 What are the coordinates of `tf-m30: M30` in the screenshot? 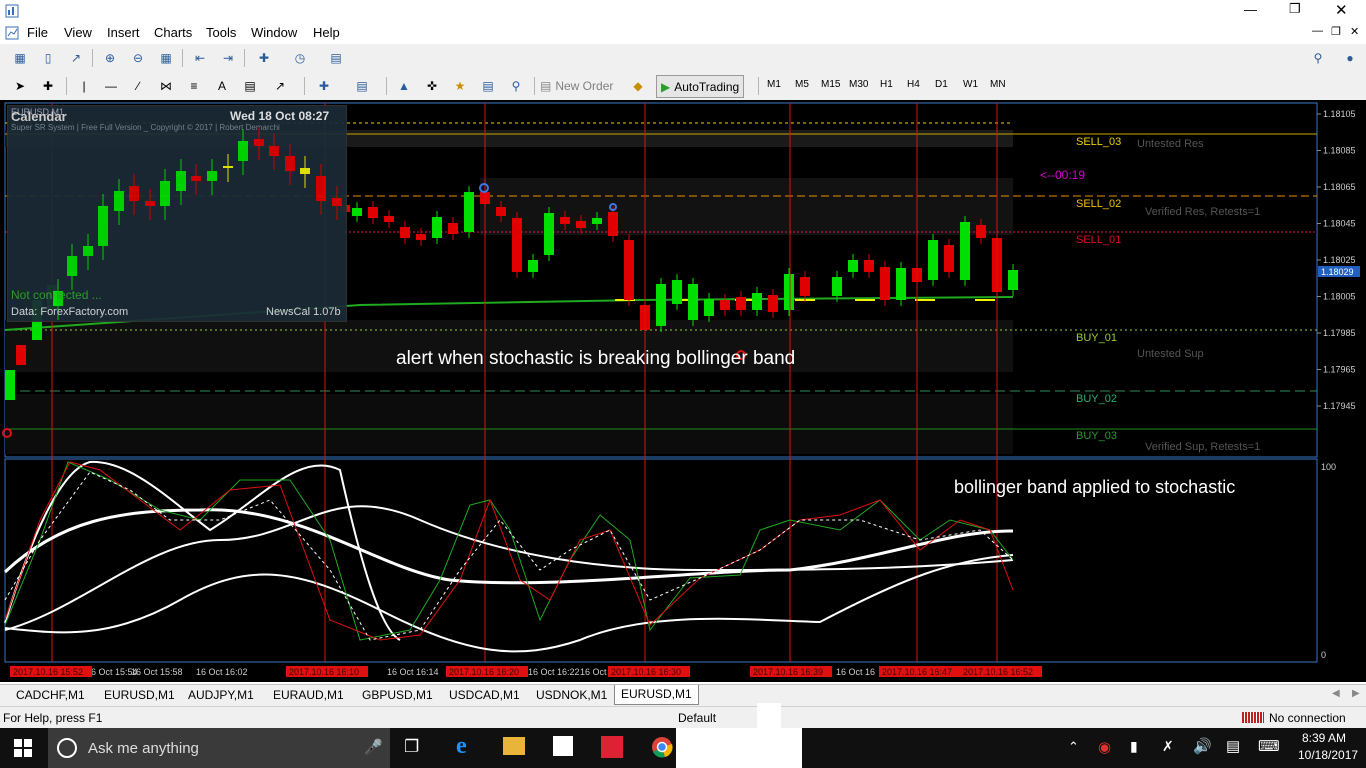 It's located at (858, 84).